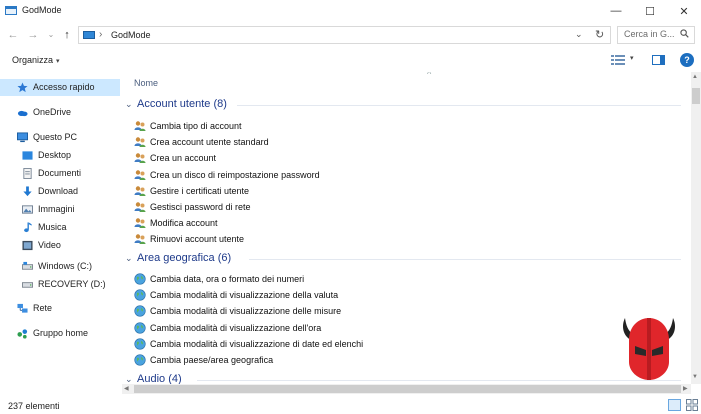 The width and height of the screenshot is (701, 414). What do you see at coordinates (60, 87) in the screenshot?
I see `sidebar-item-accesso-rapido: Accesso rapido` at bounding box center [60, 87].